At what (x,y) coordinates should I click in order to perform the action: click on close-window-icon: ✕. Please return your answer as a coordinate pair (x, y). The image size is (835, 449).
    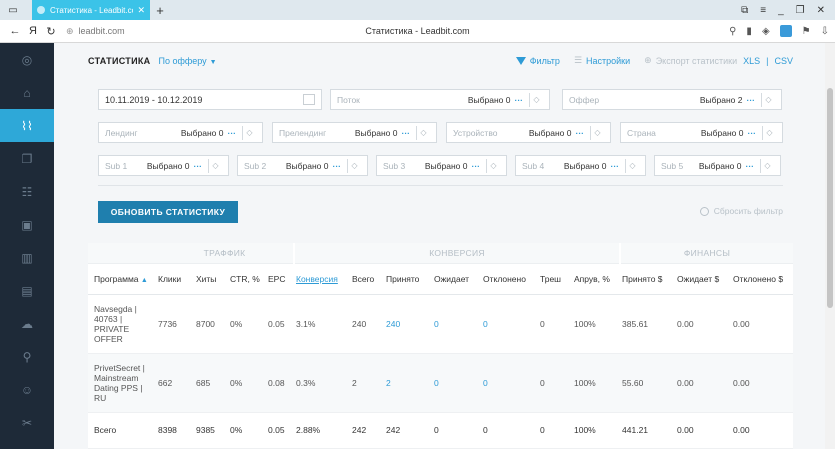
    Looking at the image, I should click on (821, 10).